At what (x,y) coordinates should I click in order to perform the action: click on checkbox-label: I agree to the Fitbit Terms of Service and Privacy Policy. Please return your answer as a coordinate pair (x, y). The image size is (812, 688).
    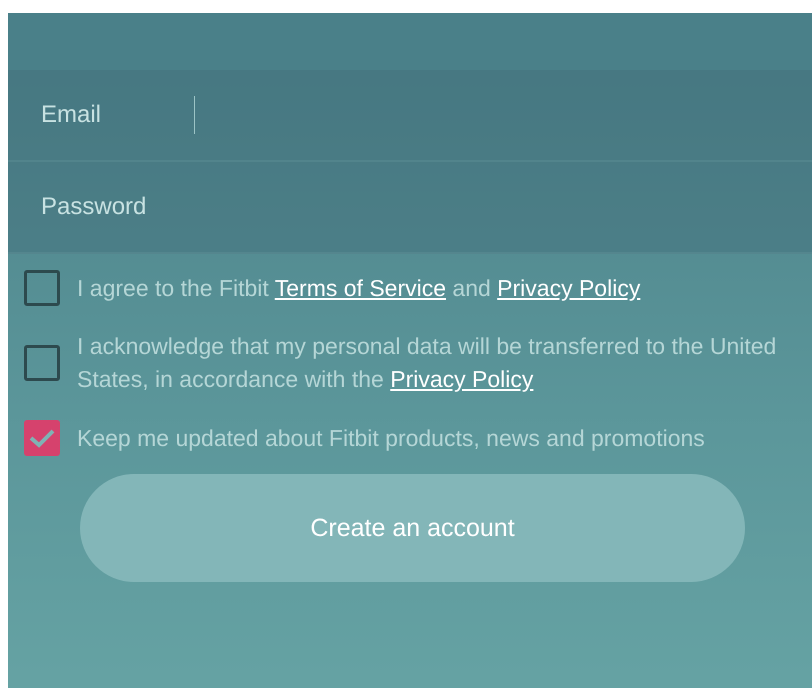
    Looking at the image, I should click on (358, 288).